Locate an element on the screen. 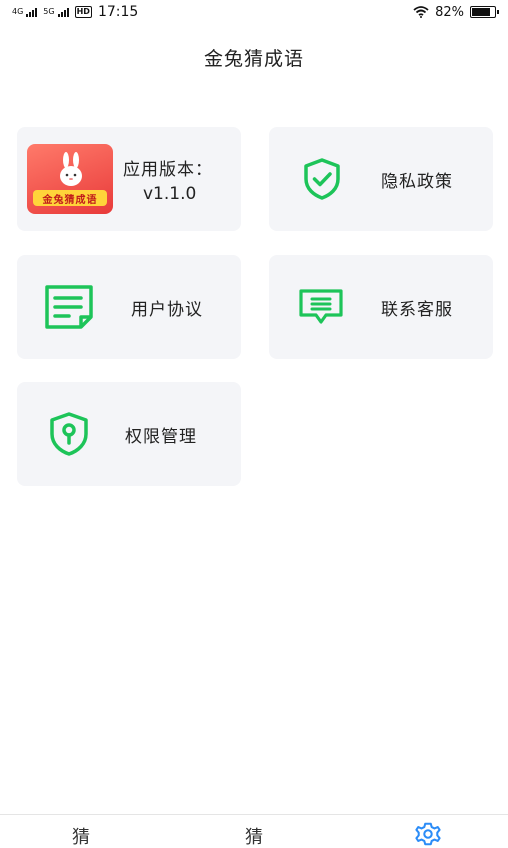  document-icon is located at coordinates (69, 307).